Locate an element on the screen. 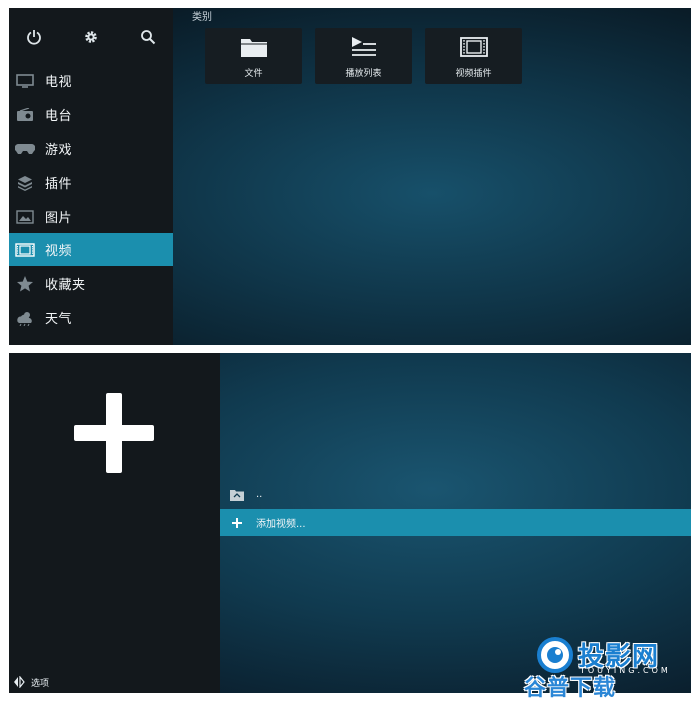 This screenshot has height=702, width=700. sidebar-item-label: 天气 is located at coordinates (59, 319).